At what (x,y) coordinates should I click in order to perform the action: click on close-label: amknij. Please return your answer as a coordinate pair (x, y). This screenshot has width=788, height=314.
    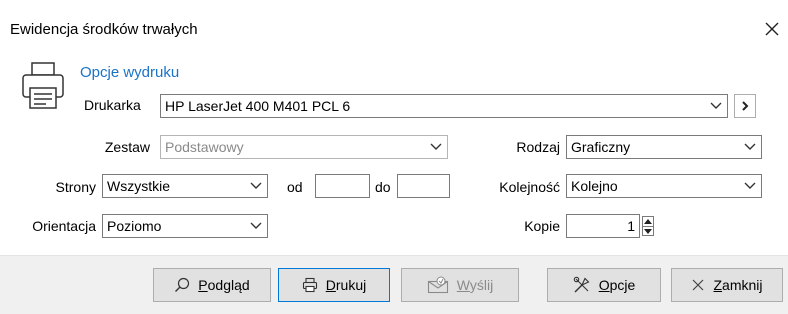
    Looking at the image, I should click on (742, 285).